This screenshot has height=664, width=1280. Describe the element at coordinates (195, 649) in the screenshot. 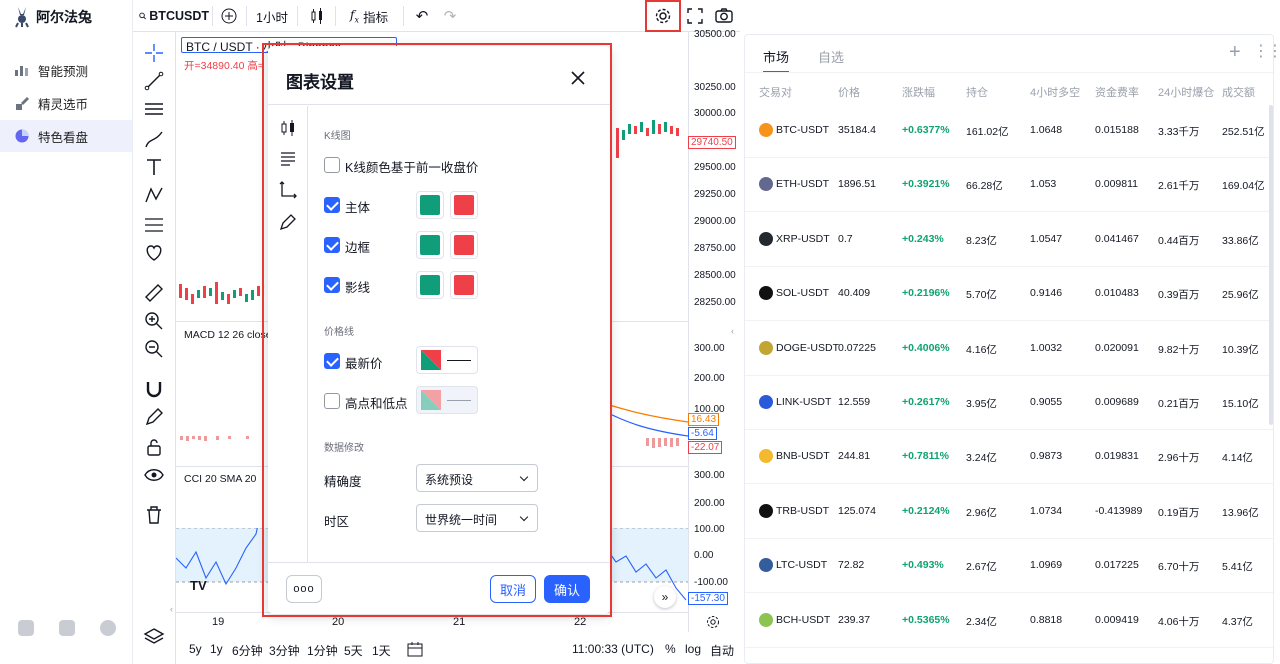

I see `range-5y: 5y` at that location.